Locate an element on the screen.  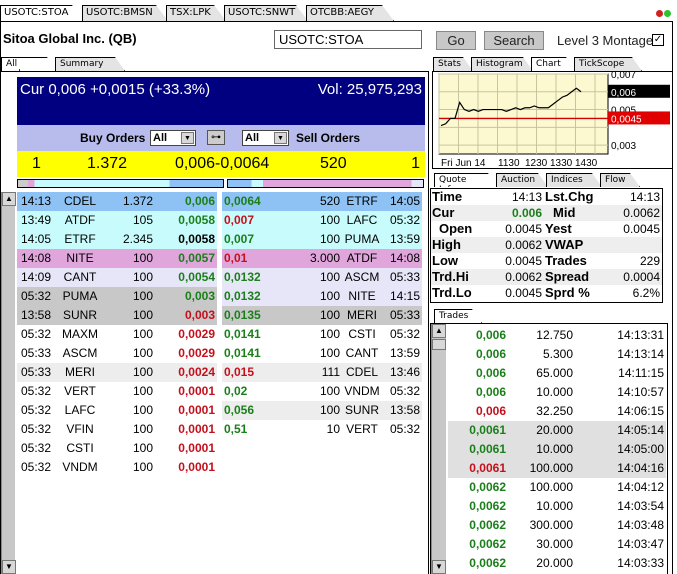
trade-row: 0,006 32.250 14:06:15 is located at coordinates (557, 411).